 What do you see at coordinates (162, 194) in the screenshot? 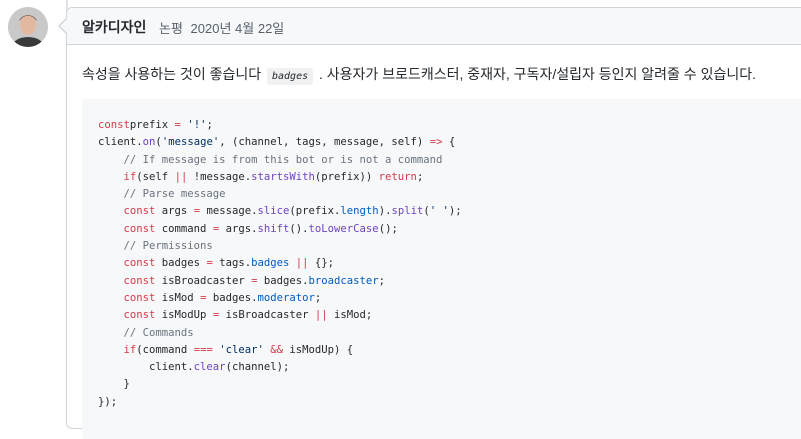
I see `code-token: // Parse message` at bounding box center [162, 194].